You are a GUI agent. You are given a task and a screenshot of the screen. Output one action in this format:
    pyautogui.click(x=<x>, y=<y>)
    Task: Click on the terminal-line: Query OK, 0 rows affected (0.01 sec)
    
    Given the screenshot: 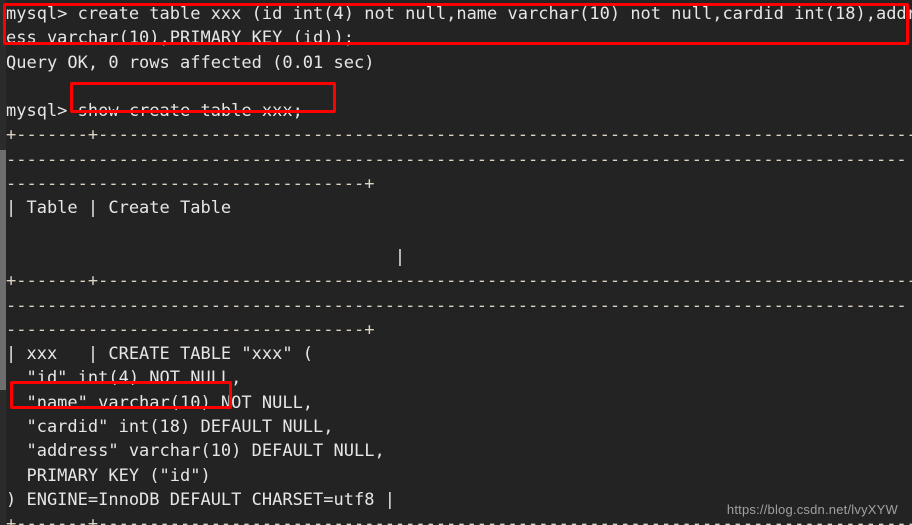 What is the action you would take?
    pyautogui.click(x=190, y=62)
    